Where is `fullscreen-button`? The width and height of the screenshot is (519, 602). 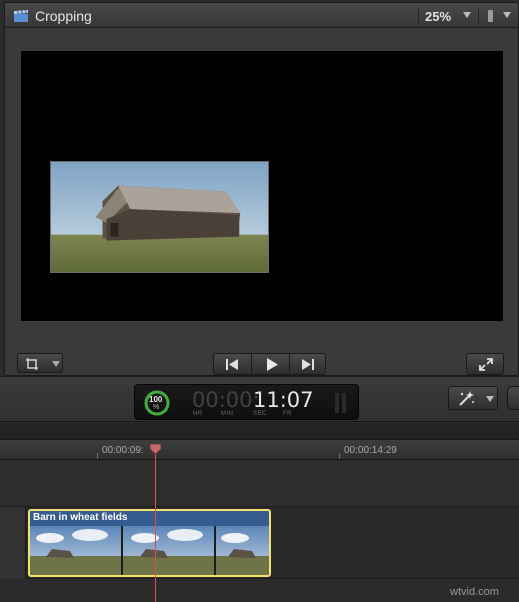 fullscreen-button is located at coordinates (485, 364).